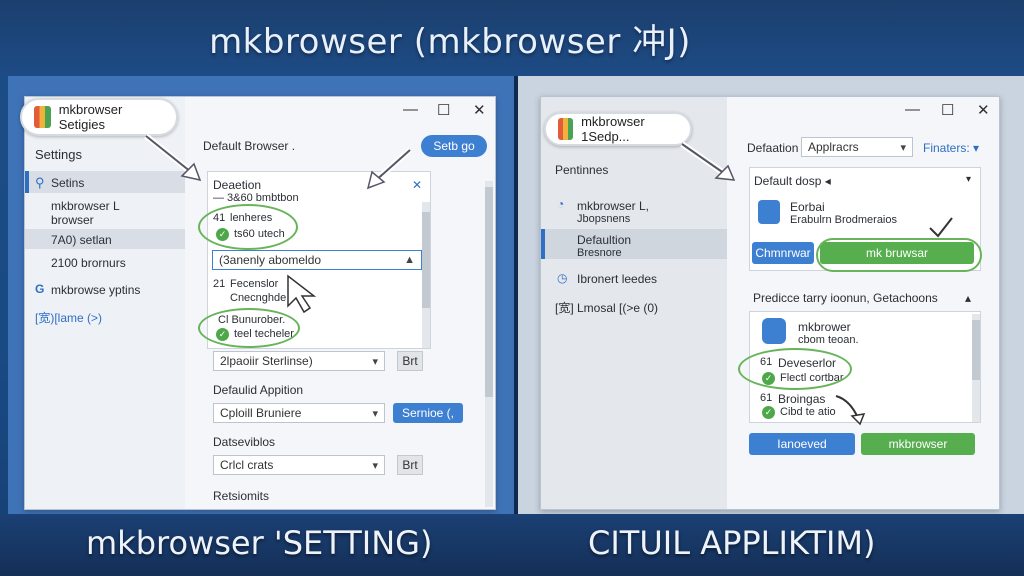 The image size is (1024, 576). What do you see at coordinates (951, 148) in the screenshot?
I see `filters-link: Finaters: ▾` at bounding box center [951, 148].